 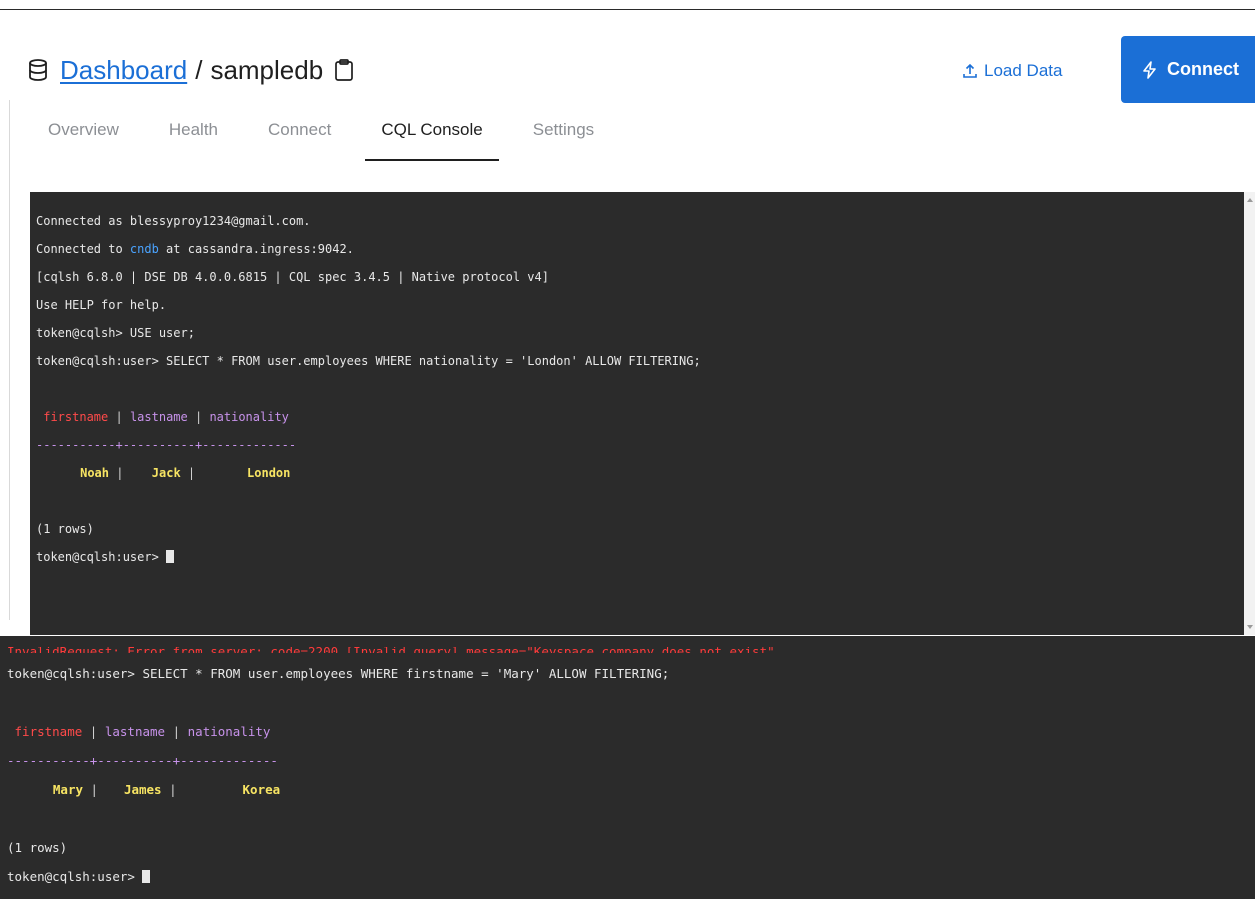 What do you see at coordinates (1150, 69) in the screenshot?
I see `lightning-icon` at bounding box center [1150, 69].